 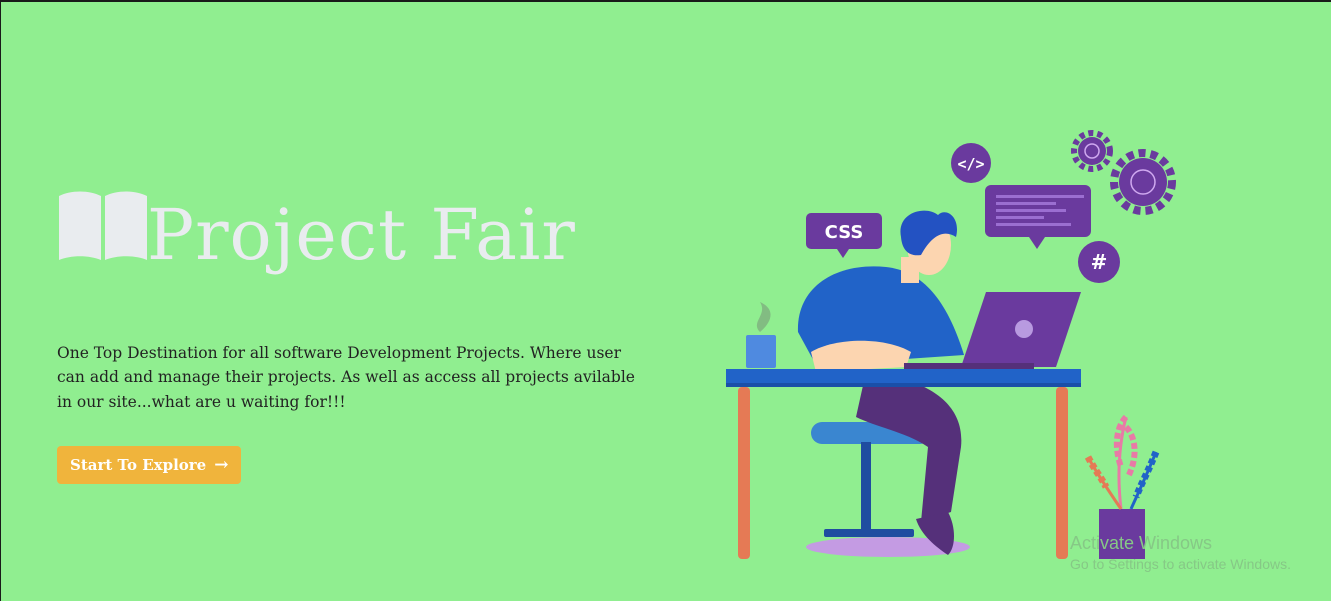 I want to click on code-bubble-icon: </>, so click(x=971, y=163).